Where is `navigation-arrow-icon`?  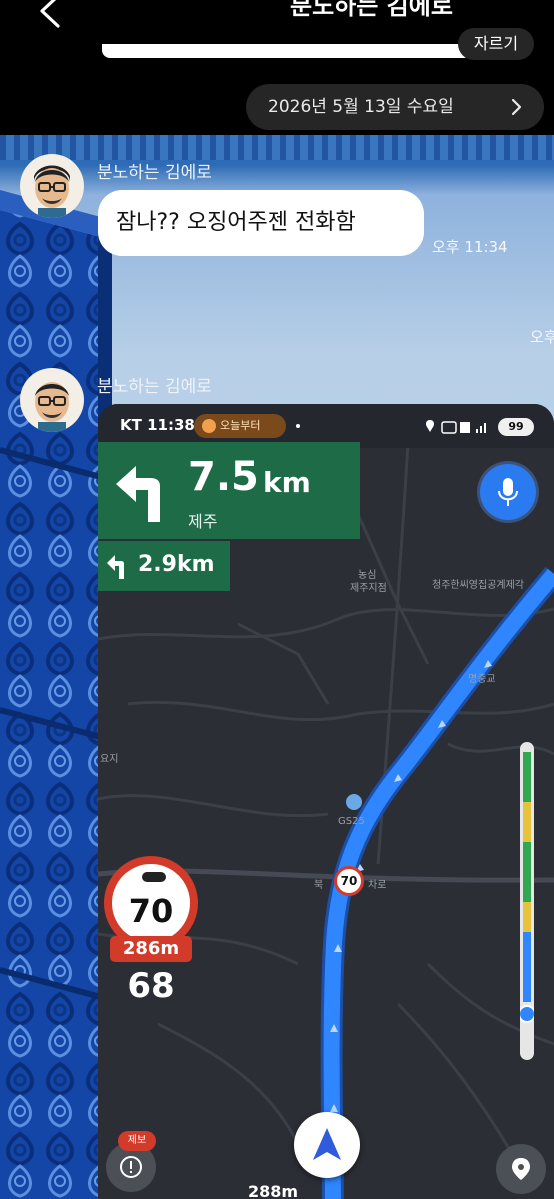 navigation-arrow-icon is located at coordinates (327, 1144).